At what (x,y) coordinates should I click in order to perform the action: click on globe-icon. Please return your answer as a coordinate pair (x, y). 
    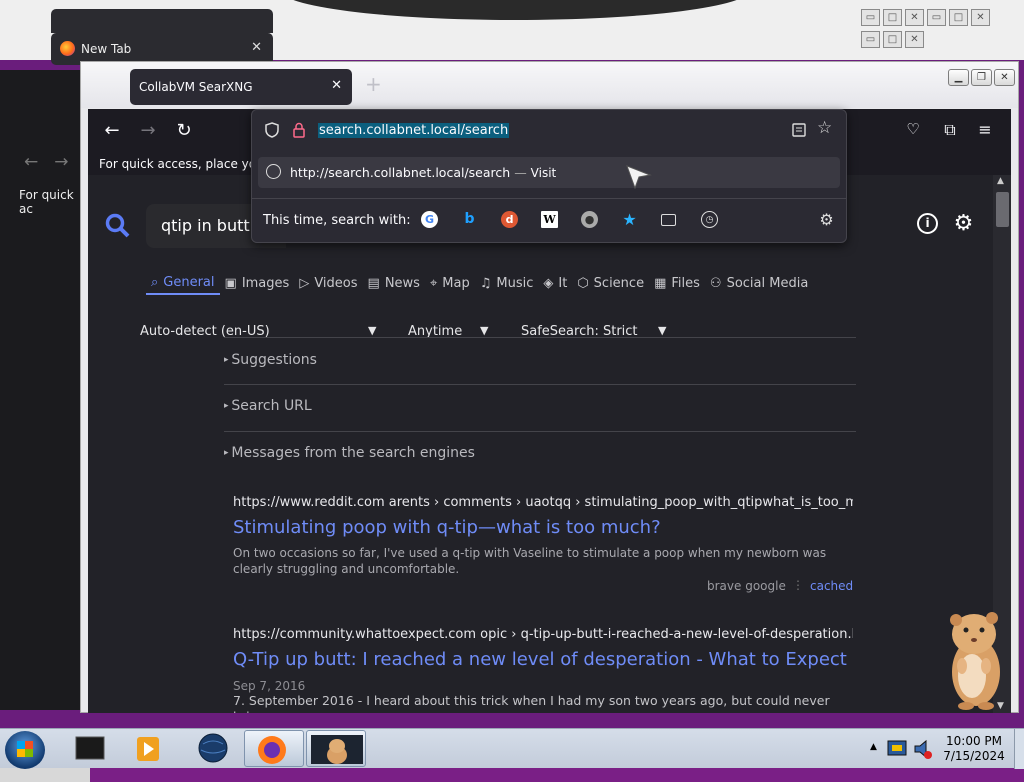
    Looking at the image, I should click on (273, 171).